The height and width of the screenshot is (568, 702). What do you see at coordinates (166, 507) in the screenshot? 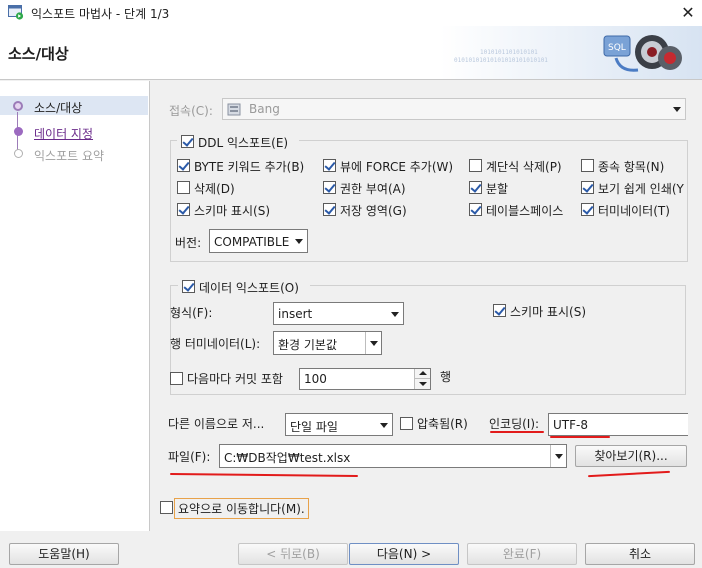
I see `summary-jump-checkbox` at bounding box center [166, 507].